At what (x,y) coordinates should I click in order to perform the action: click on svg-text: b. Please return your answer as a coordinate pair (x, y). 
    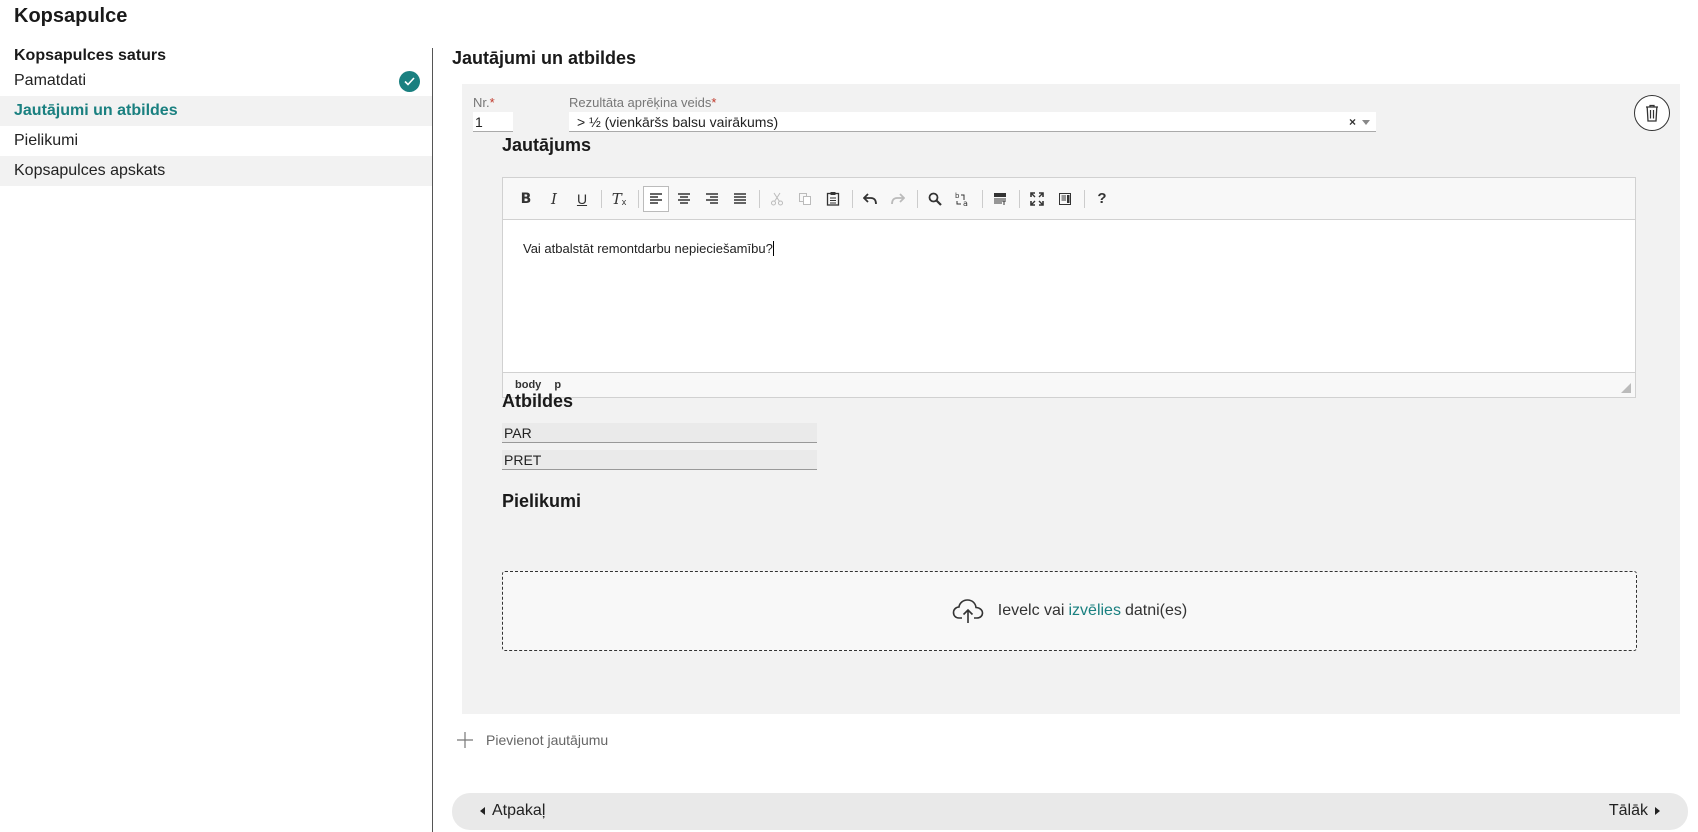
    Looking at the image, I should click on (957, 196).